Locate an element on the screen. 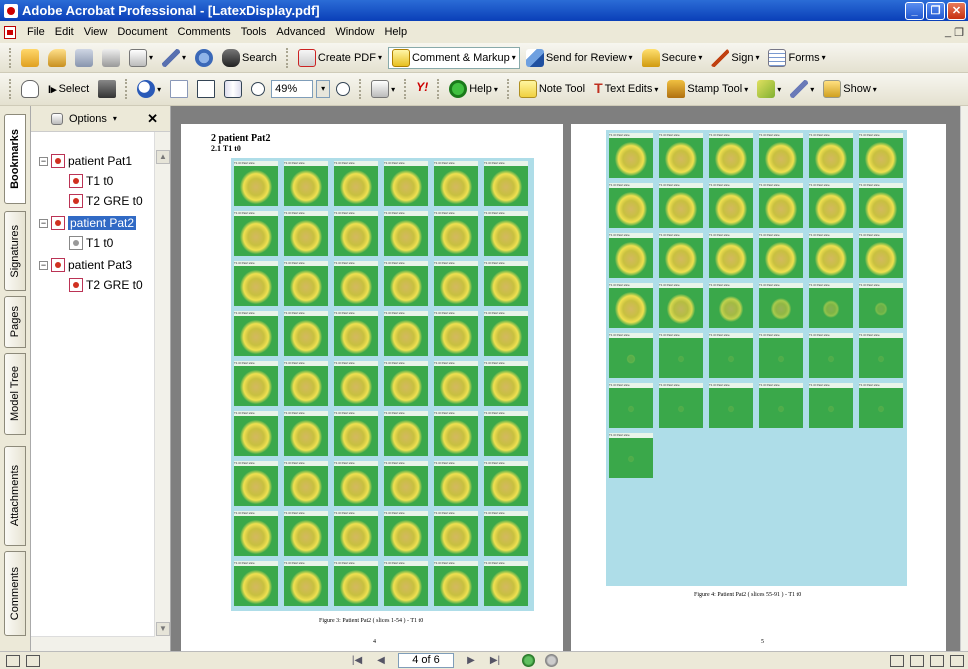  options-menu: Options is located at coordinates (88, 119).